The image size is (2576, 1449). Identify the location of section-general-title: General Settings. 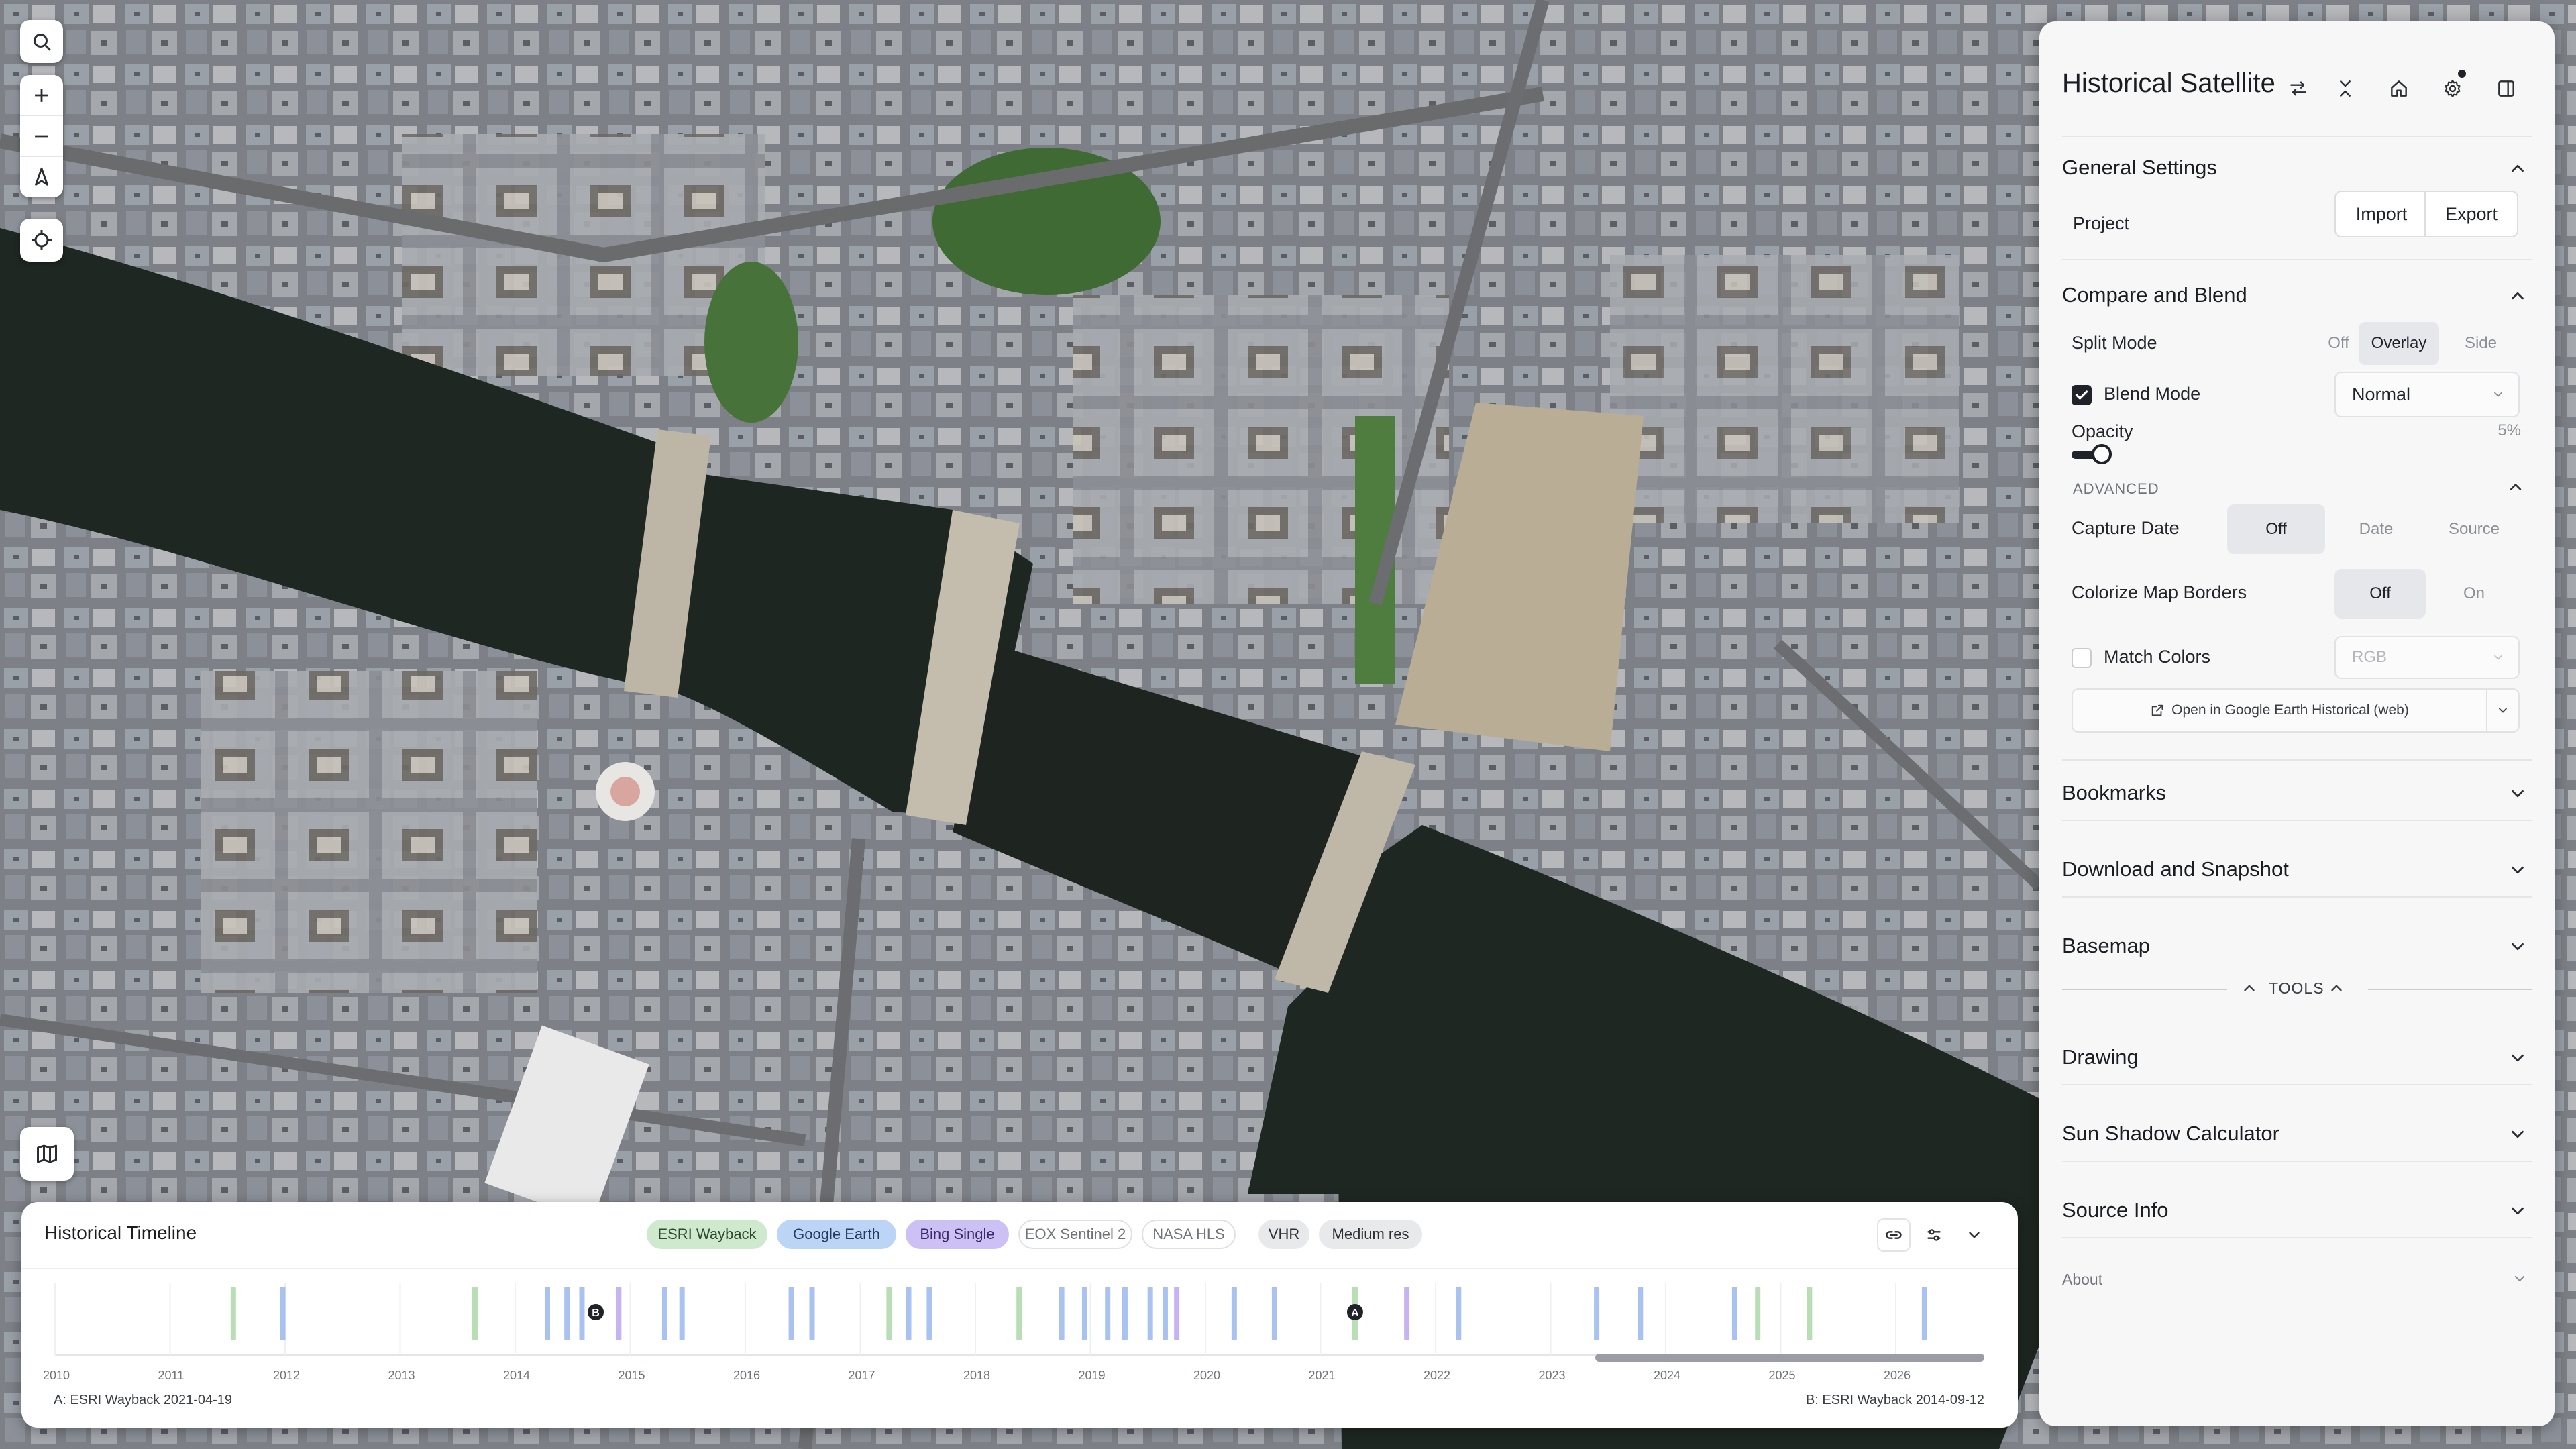
(2139, 168).